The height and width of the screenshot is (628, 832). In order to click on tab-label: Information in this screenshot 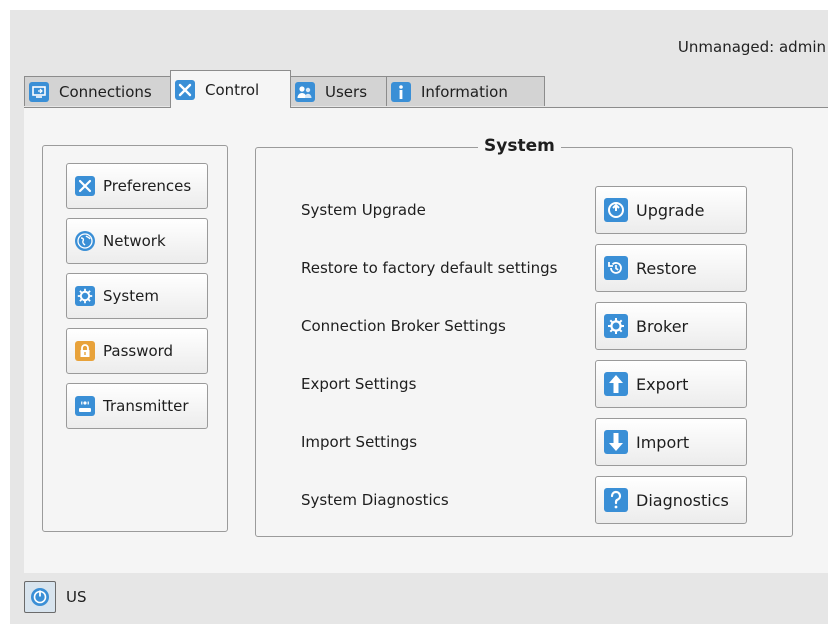, I will do `click(464, 91)`.